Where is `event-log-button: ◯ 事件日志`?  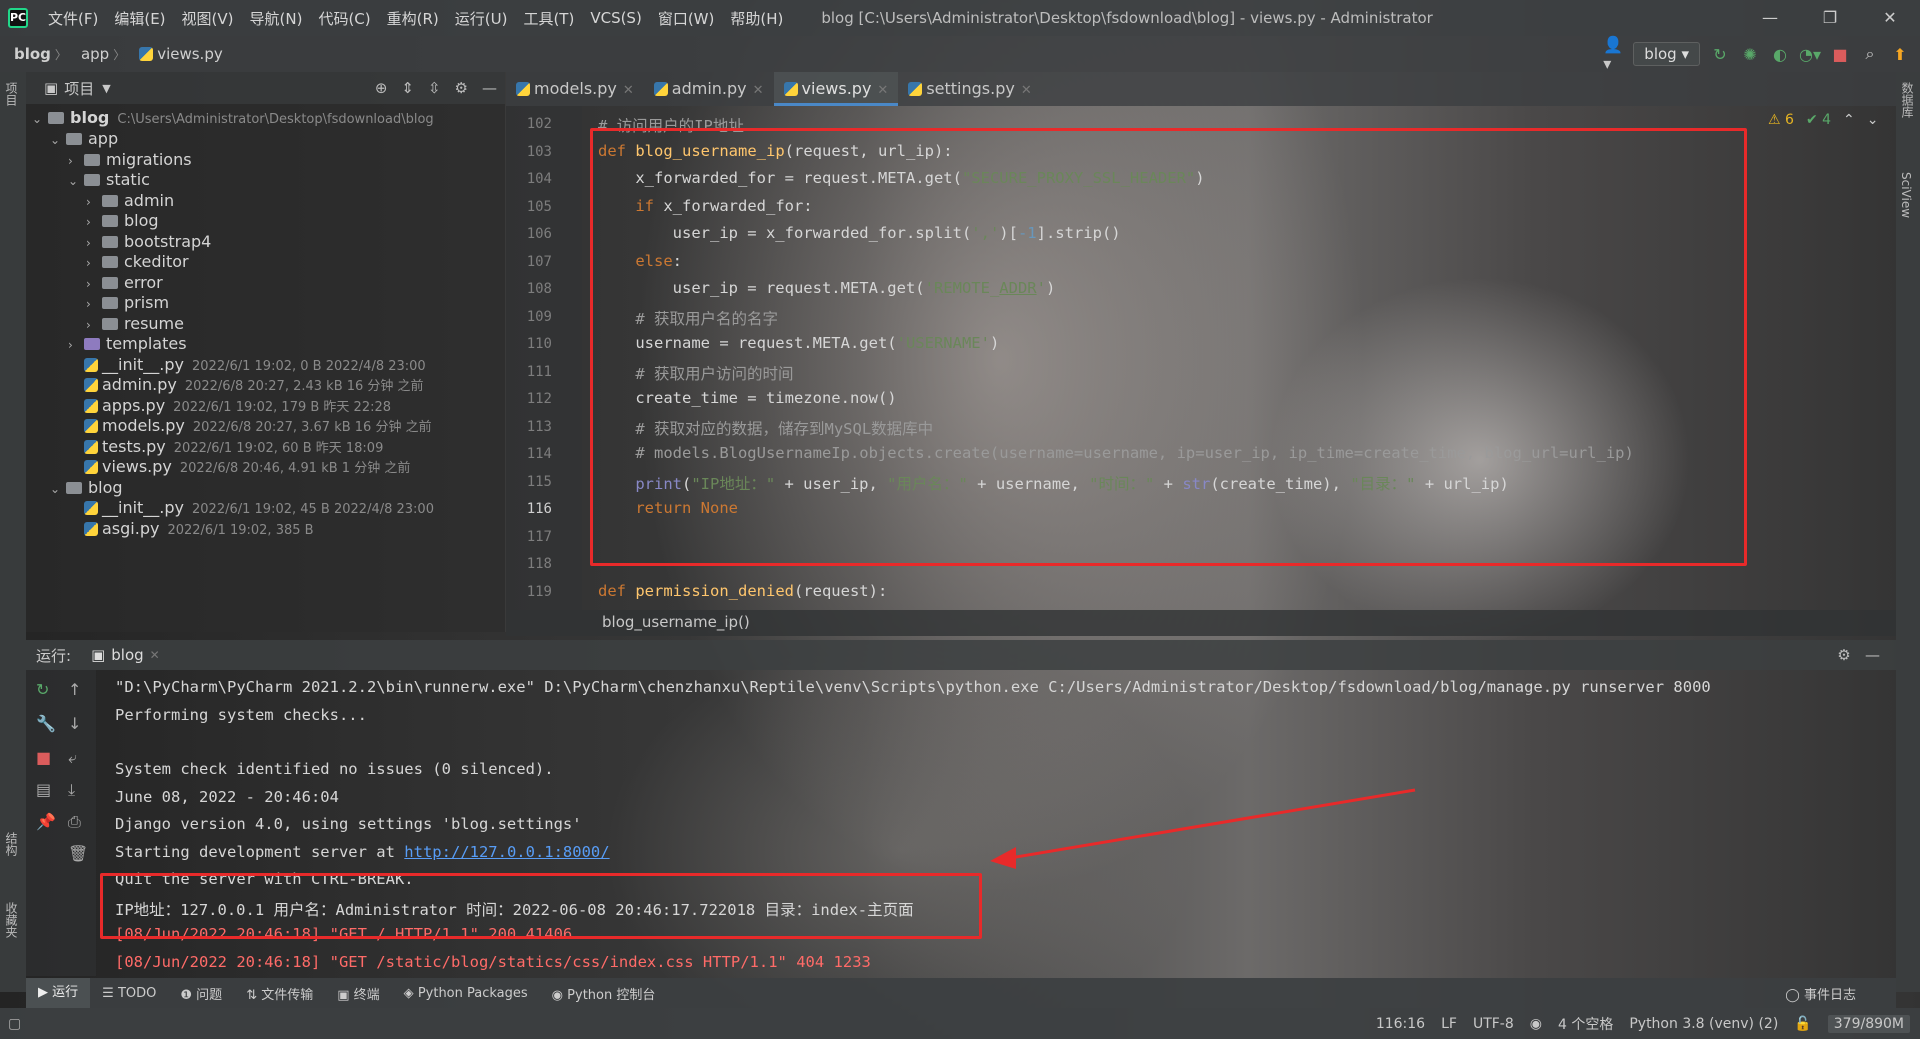
event-log-button: ◯ 事件日志 is located at coordinates (1820, 993).